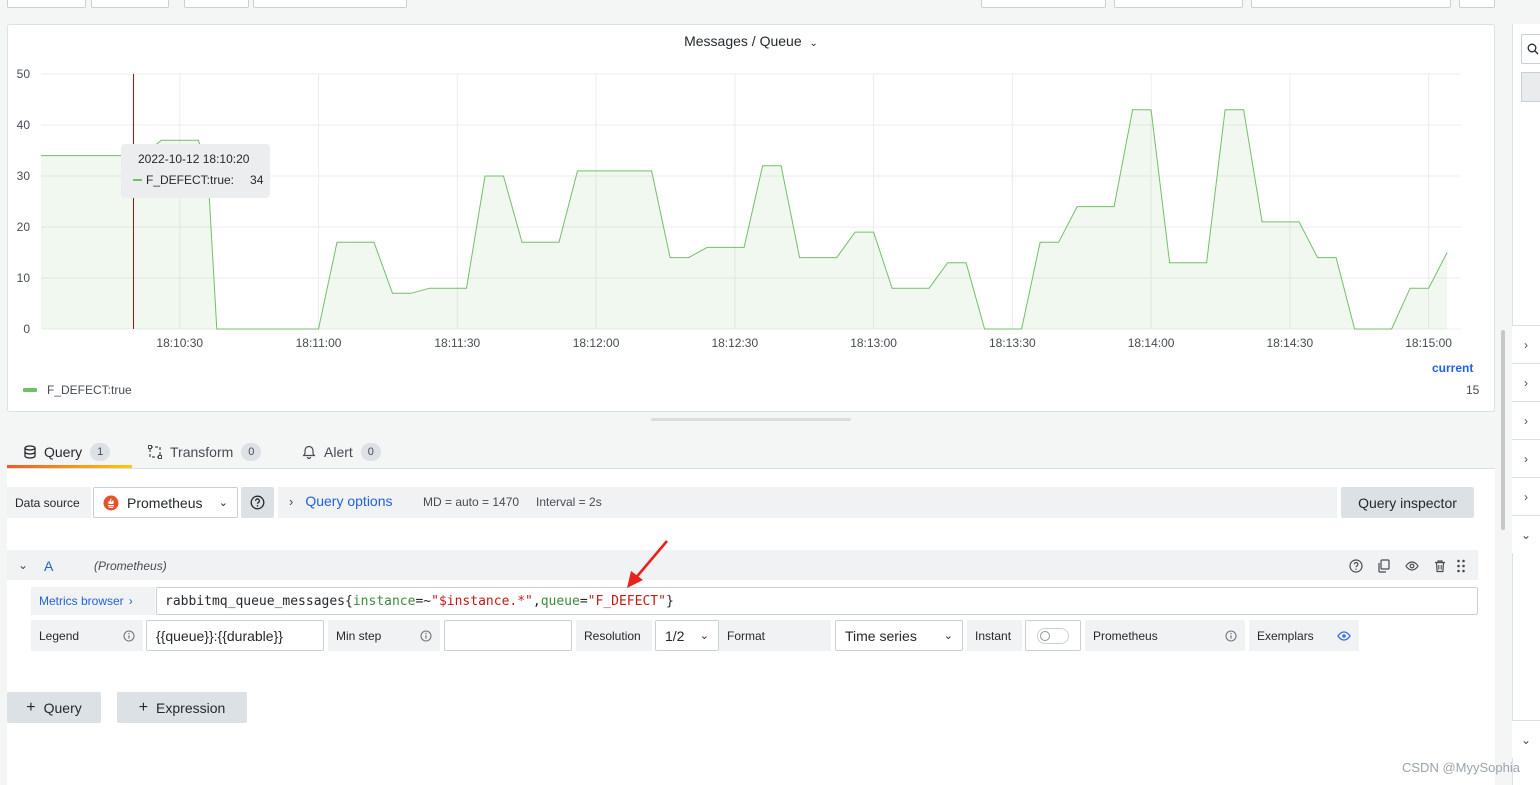 The height and width of the screenshot is (785, 1540). What do you see at coordinates (62, 707) in the screenshot?
I see `add-query-label: Query` at bounding box center [62, 707].